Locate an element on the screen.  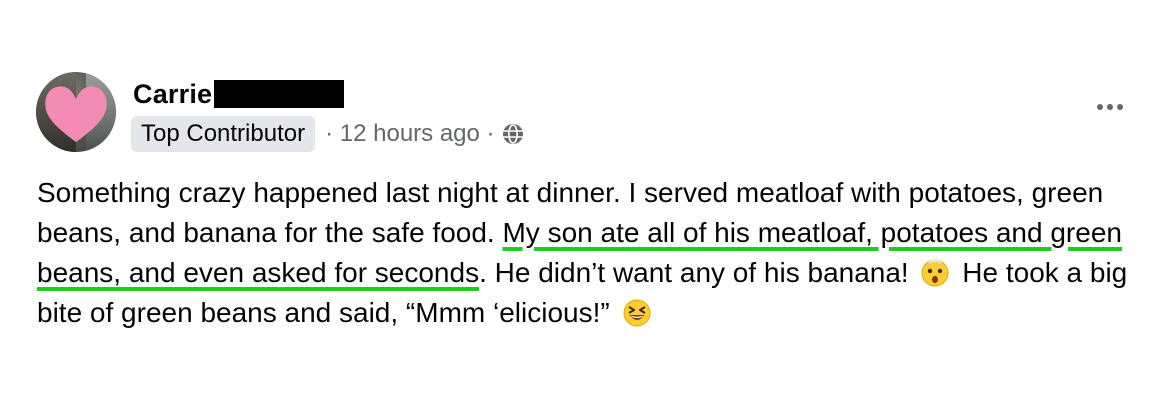
post-meta: Top Contributor · 12 hours ago · is located at coordinates (328, 134).